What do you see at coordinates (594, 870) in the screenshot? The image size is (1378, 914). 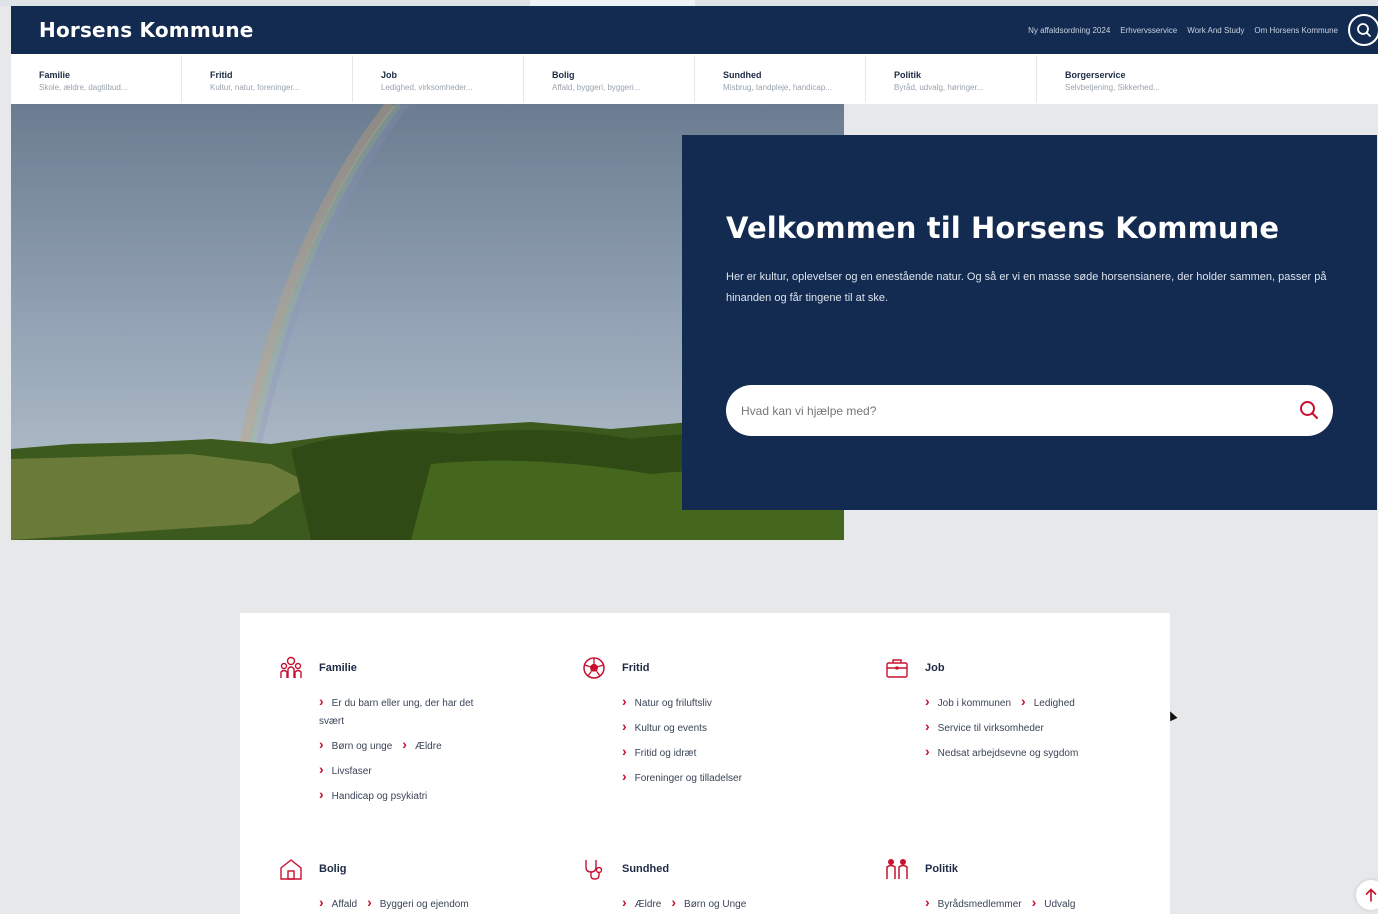 I see `stethoscope-icon` at bounding box center [594, 870].